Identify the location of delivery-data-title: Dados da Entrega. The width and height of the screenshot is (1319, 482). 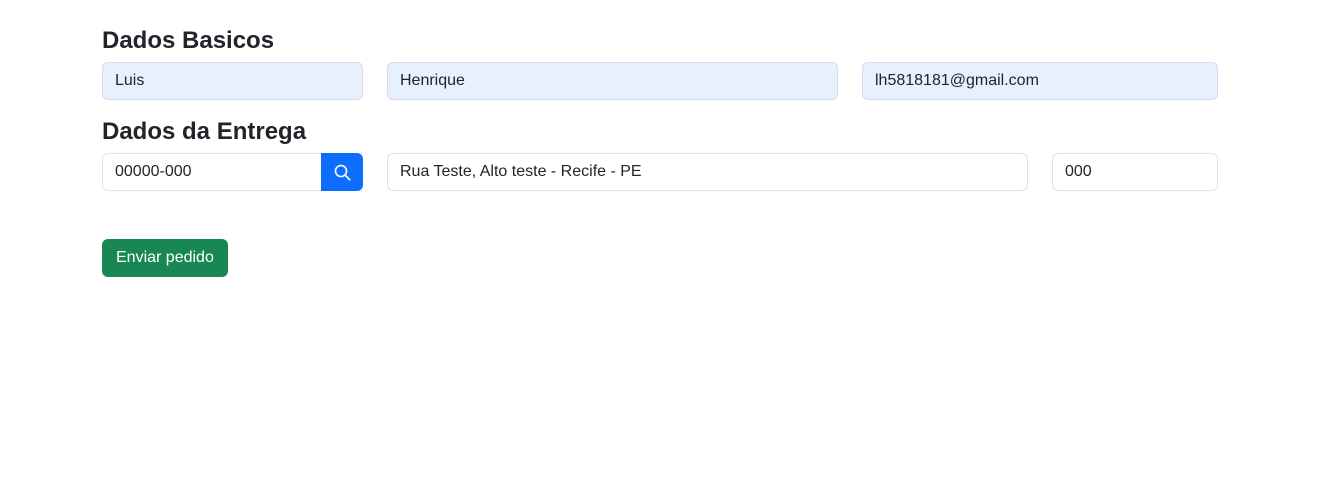
(204, 131).